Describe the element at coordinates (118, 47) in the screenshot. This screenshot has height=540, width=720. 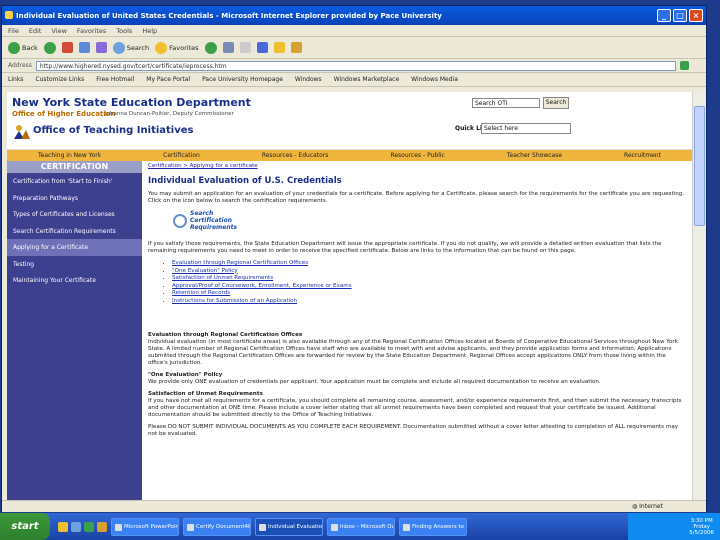
I see `search-icon` at that location.